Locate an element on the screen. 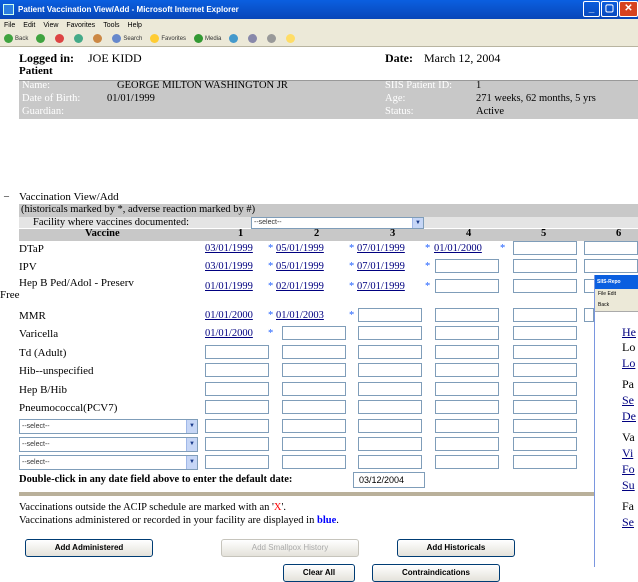 The width and height of the screenshot is (638, 582). popup-link-summary: Su is located at coordinates (628, 485).